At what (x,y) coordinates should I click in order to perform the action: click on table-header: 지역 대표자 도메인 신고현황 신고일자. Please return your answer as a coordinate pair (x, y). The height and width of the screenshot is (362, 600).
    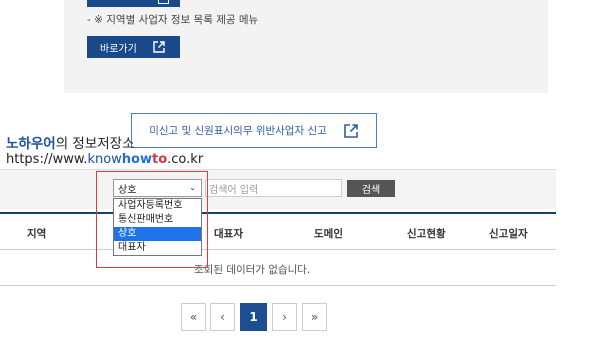
    Looking at the image, I should click on (278, 231).